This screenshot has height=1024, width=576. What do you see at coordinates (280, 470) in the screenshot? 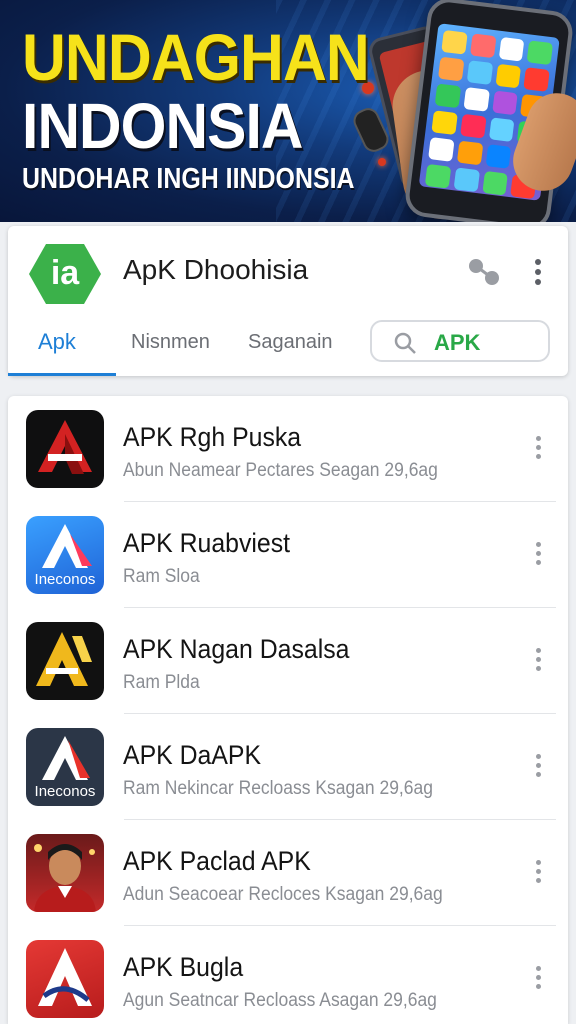
I see `app-description: Abun Neamear Pectares Seagan 29,6ag` at bounding box center [280, 470].